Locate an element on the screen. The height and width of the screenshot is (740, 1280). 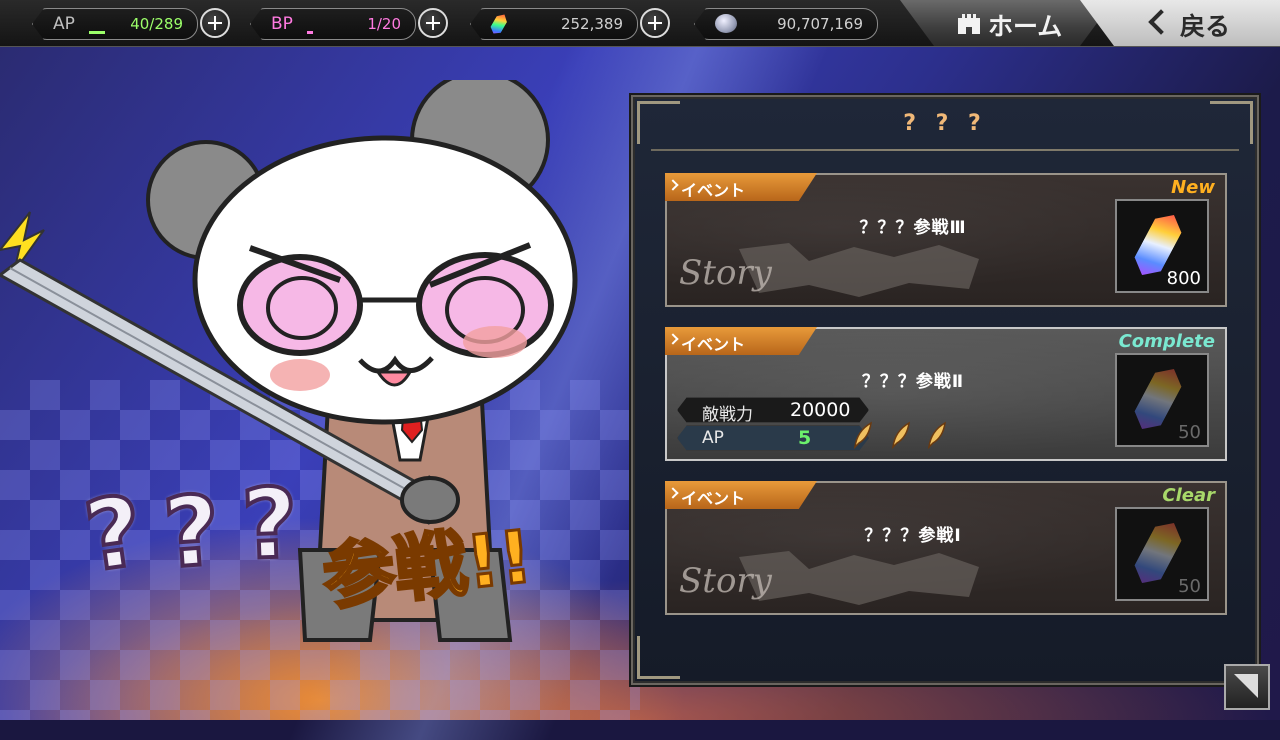
quest-name: ？？？参戦Ⅱ is located at coordinates (913, 382).